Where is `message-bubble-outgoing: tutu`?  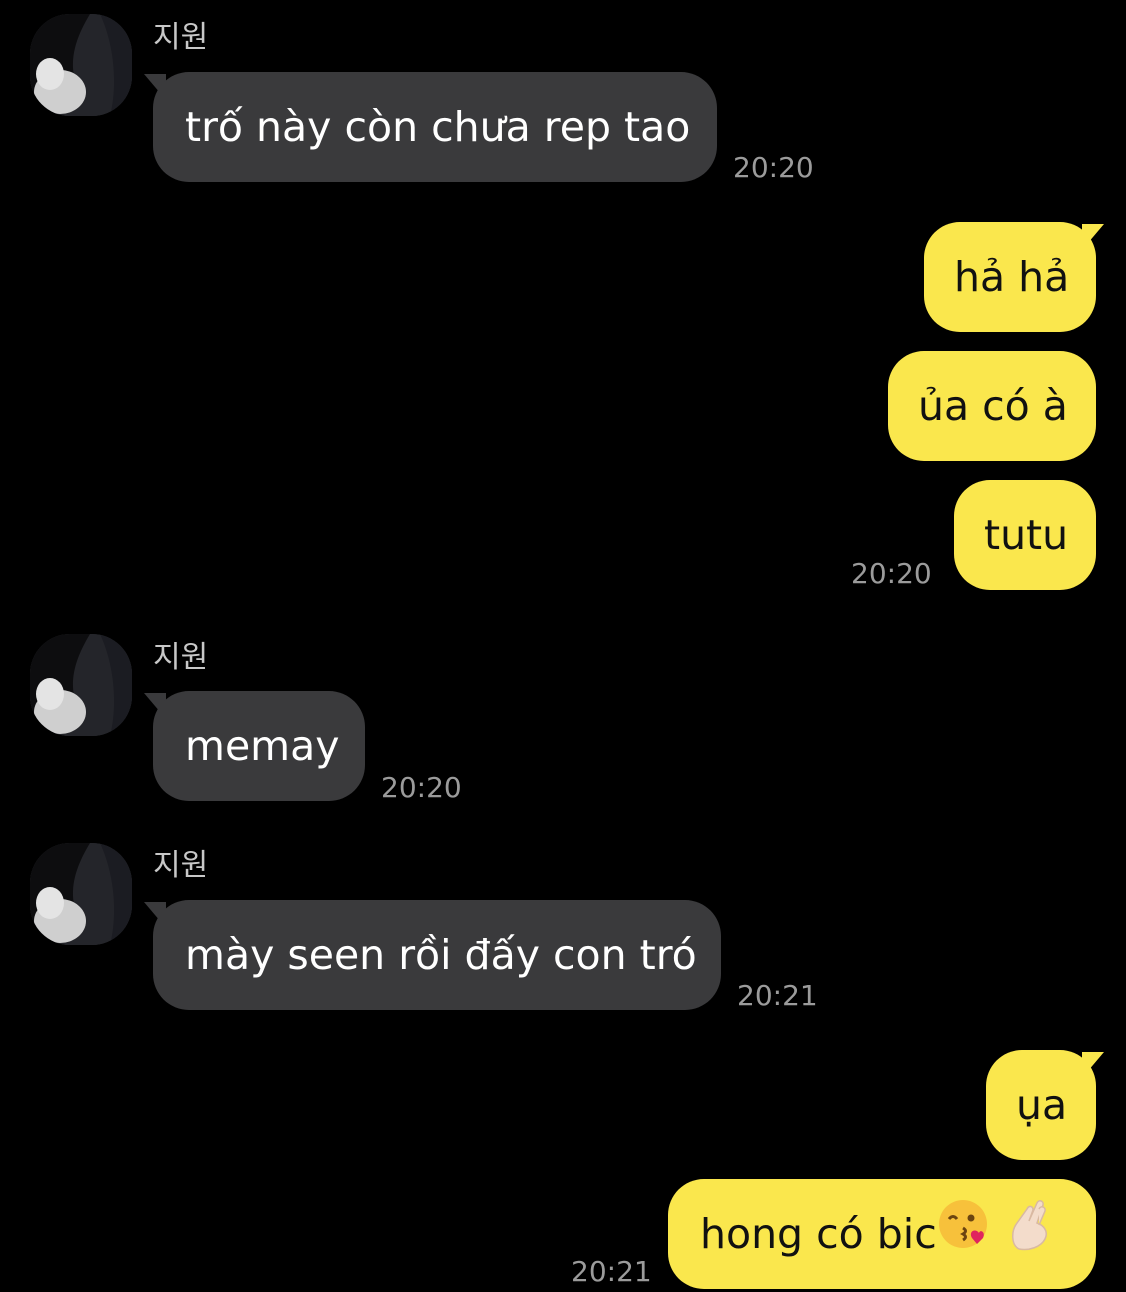 message-bubble-outgoing: tutu is located at coordinates (1025, 535).